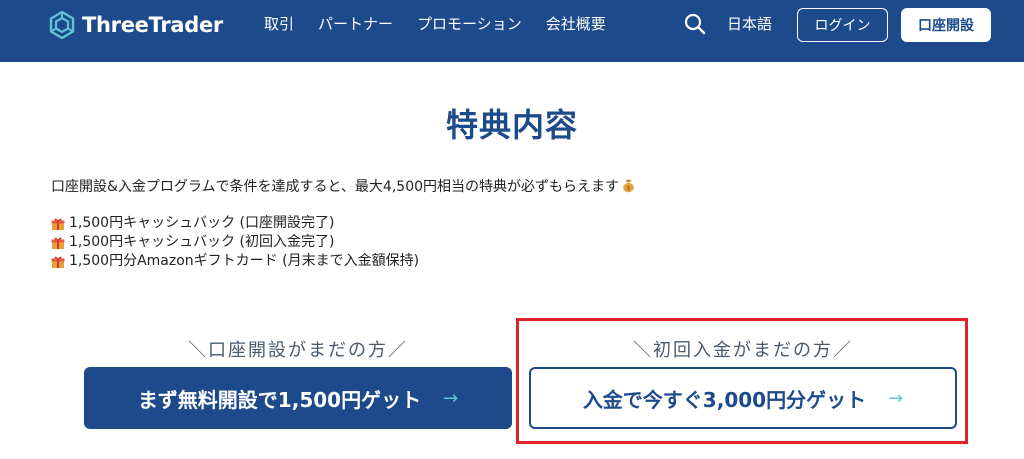 Image resolution: width=1024 pixels, height=459 pixels. I want to click on nav-item-company: 会社概要, so click(576, 24).